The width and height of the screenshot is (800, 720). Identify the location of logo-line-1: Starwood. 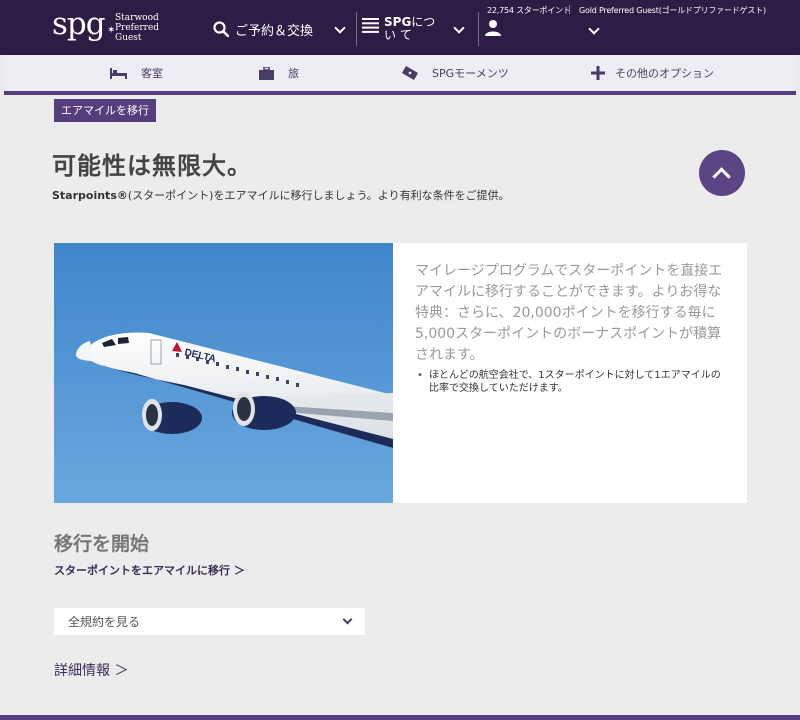
(137, 18).